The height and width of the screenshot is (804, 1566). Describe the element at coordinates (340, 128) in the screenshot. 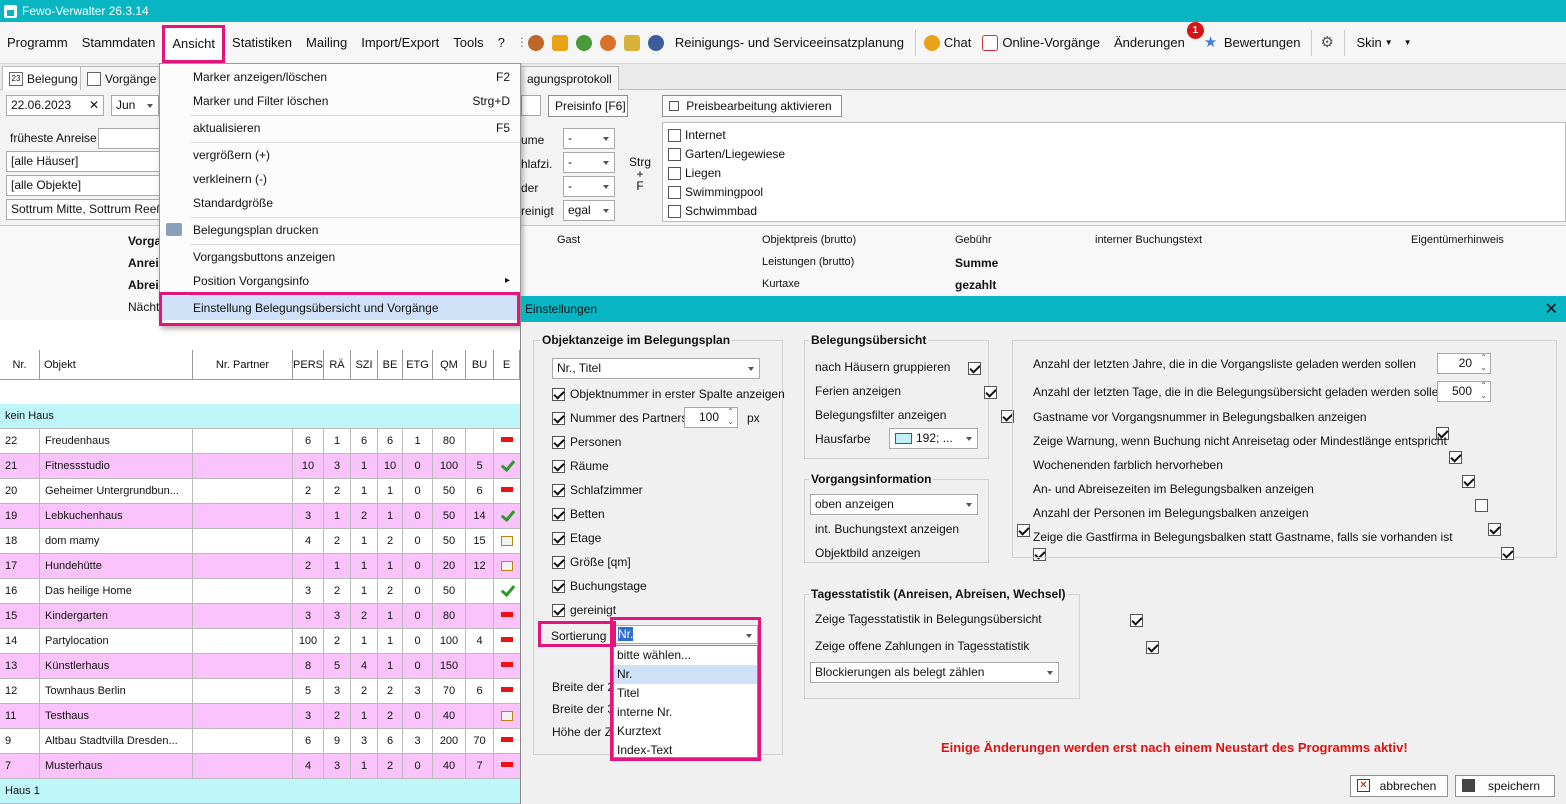

I see `menu-item-aktualisieren: aktualisieren F5` at that location.